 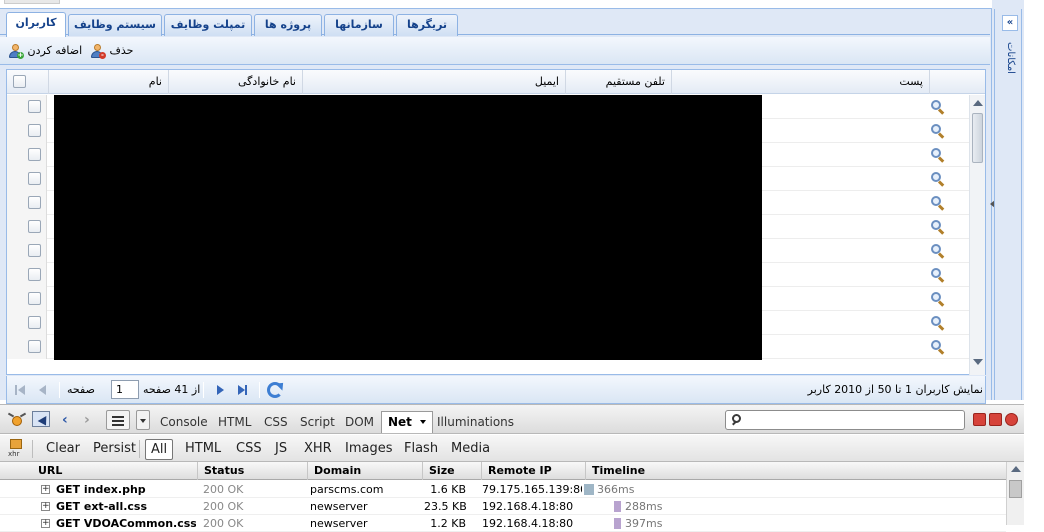 I want to click on request-remote-ip: 192.168.4.18:80, so click(x=528, y=523).